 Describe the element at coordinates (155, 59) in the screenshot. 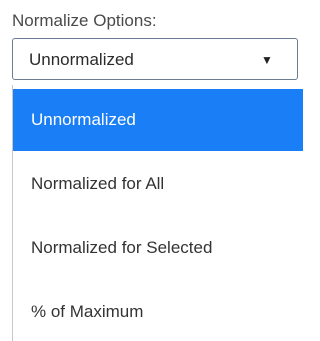

I see `normalize-options-select: Unnormalized ▼` at that location.